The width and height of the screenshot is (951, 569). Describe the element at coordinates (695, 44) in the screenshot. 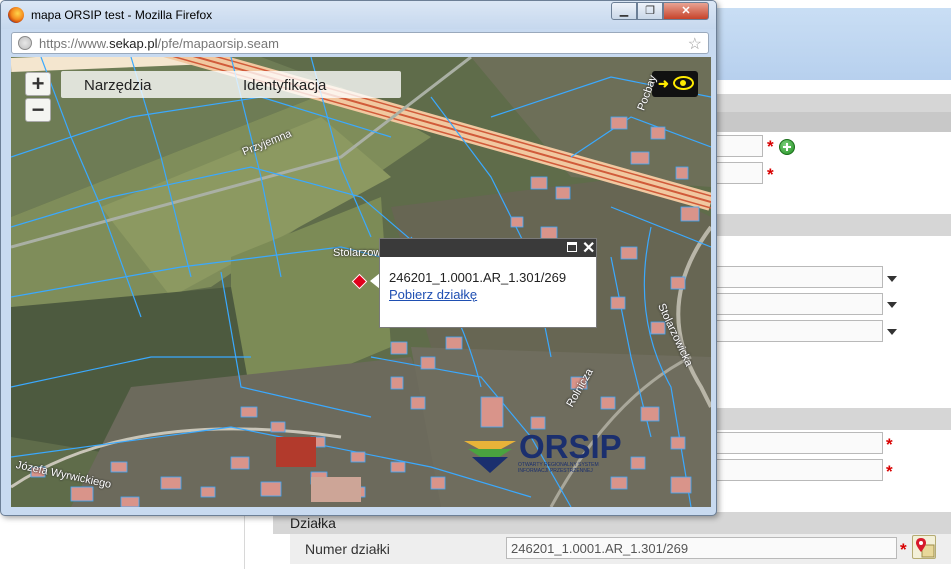

I see `bookmark-star-icon: ☆` at that location.